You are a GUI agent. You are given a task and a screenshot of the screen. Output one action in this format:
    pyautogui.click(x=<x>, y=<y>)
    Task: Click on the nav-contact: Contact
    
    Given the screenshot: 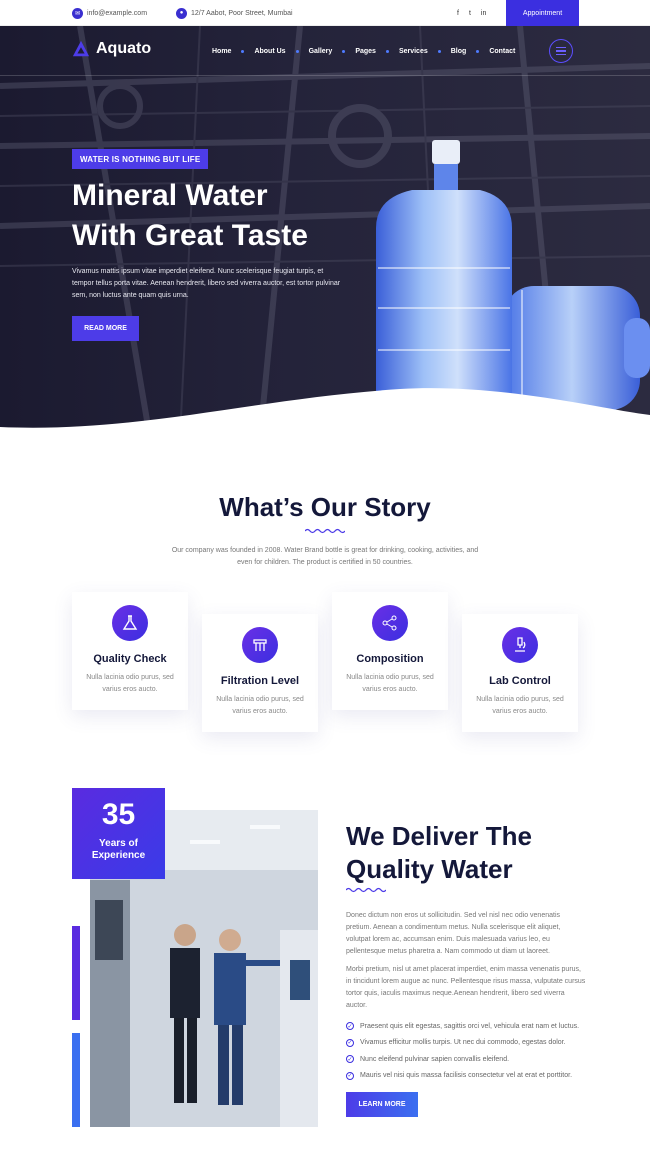 What is the action you would take?
    pyautogui.click(x=490, y=51)
    